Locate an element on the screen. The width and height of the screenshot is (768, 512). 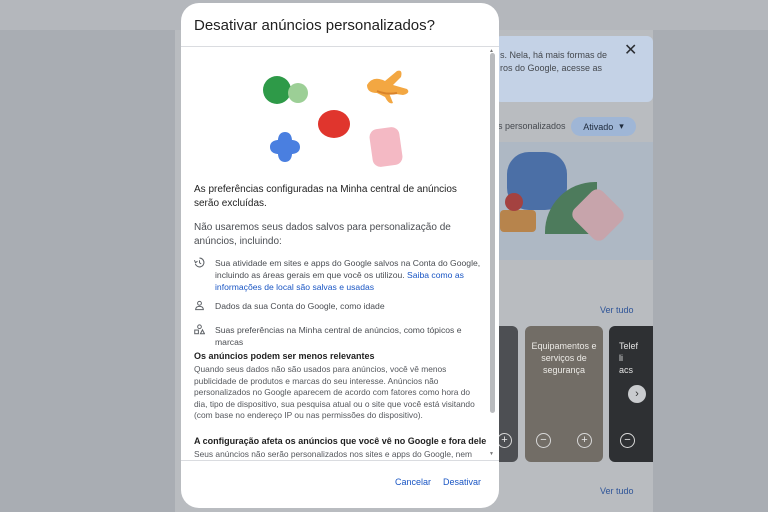
personalized-ads-toggle: Ativado ▾ is located at coordinates (603, 126).